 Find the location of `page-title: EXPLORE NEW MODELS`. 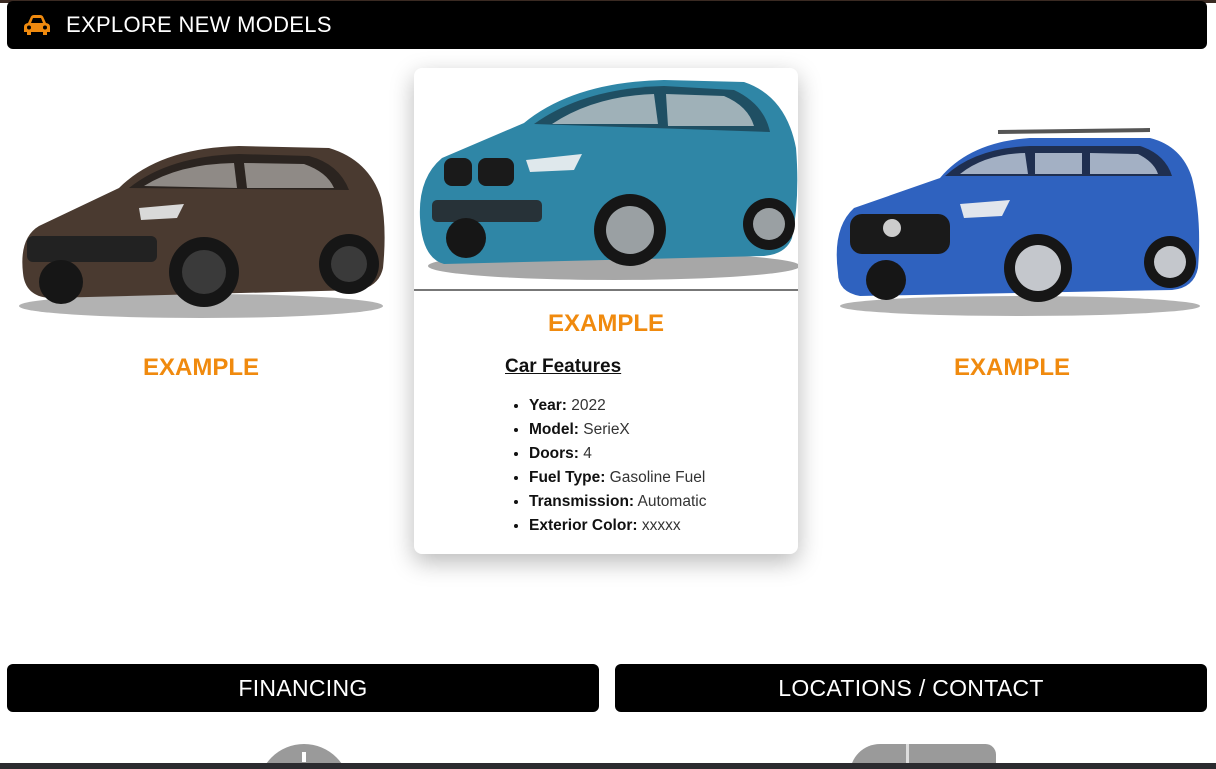

page-title: EXPLORE NEW MODELS is located at coordinates (199, 24).